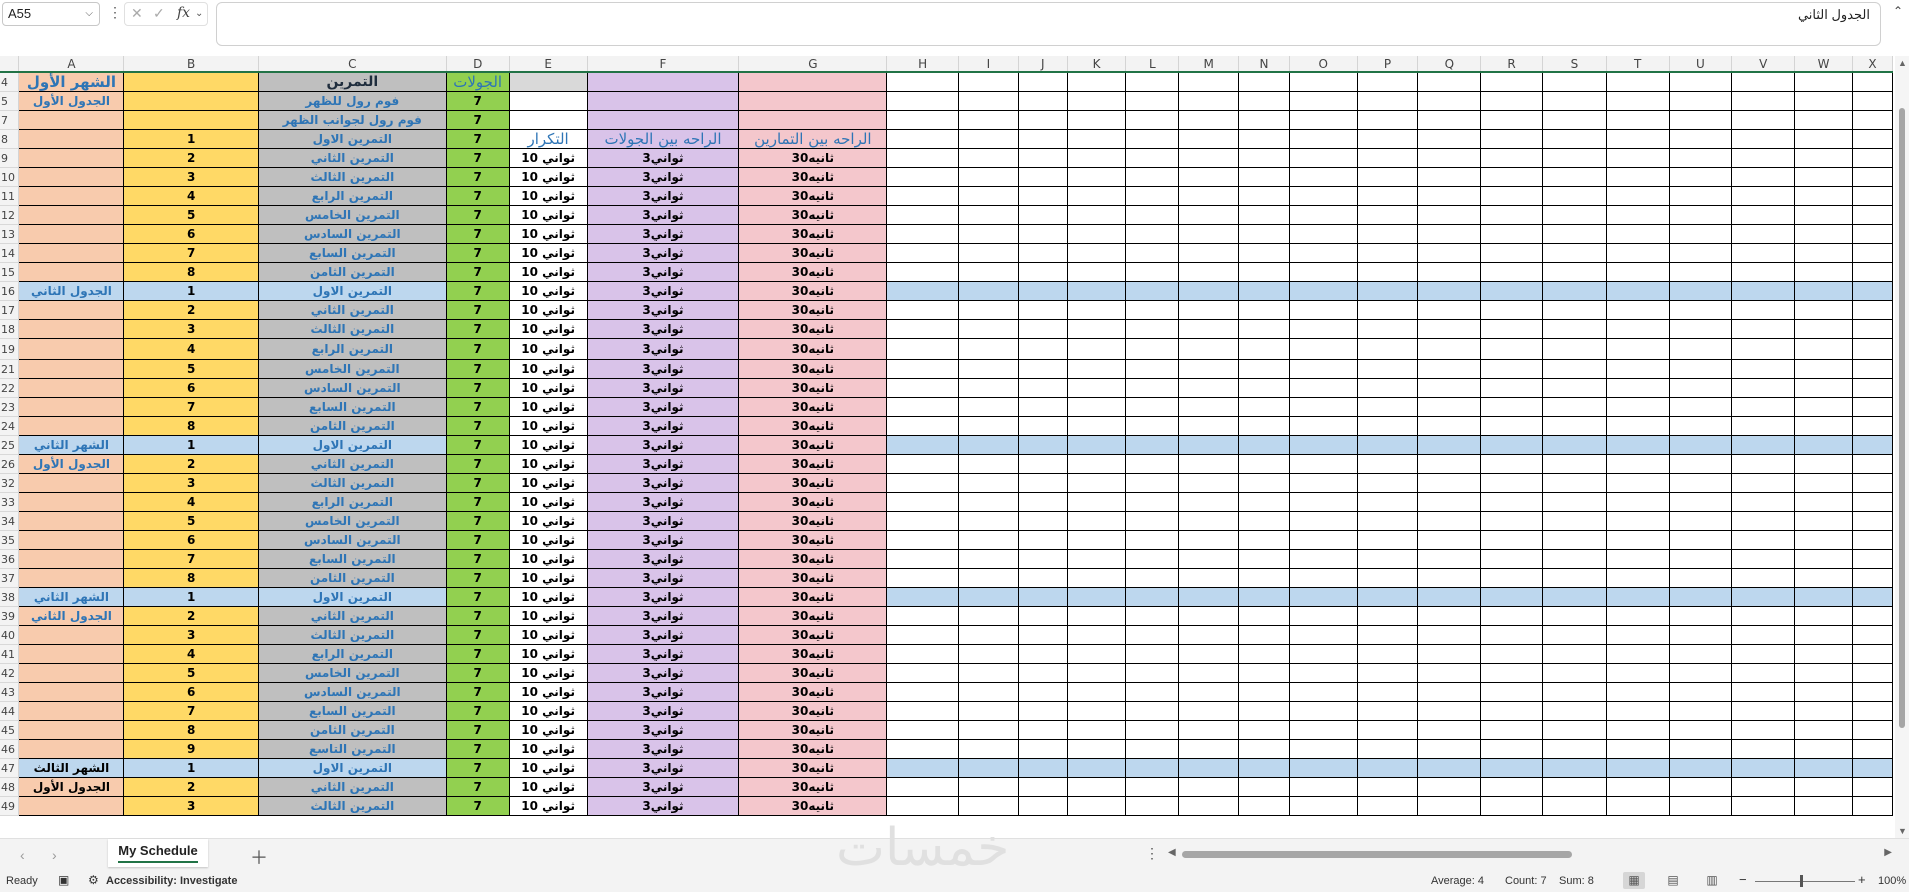 This screenshot has height=892, width=1909. Describe the element at coordinates (191, 521) in the screenshot. I see `cell-b: 5` at that location.